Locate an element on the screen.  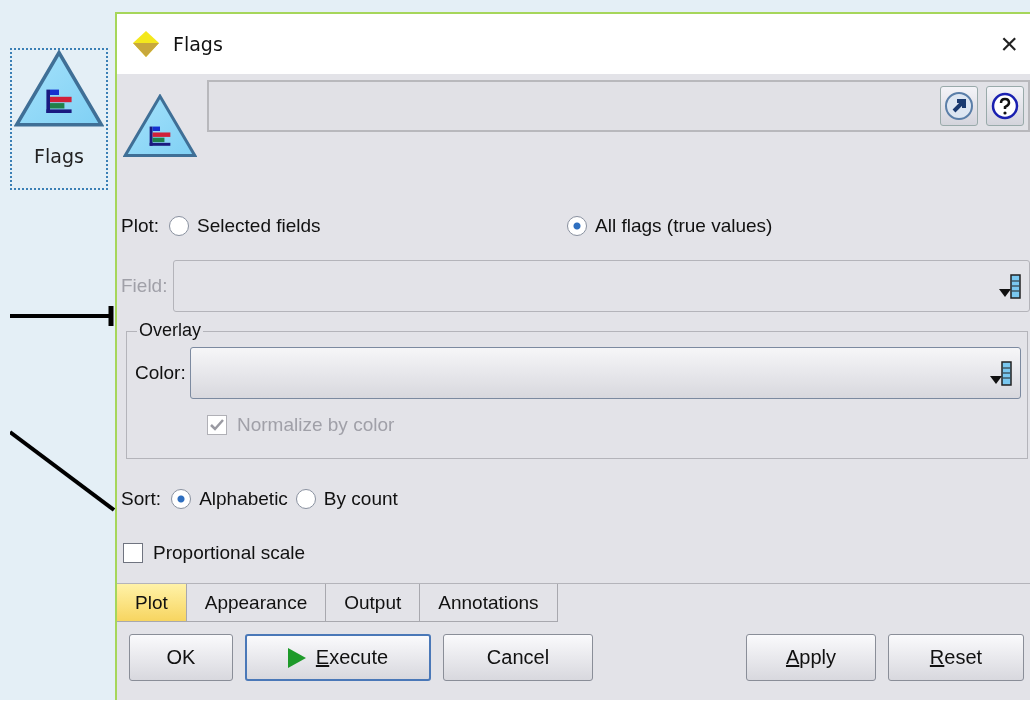
help-icon is located at coordinates (1005, 106).